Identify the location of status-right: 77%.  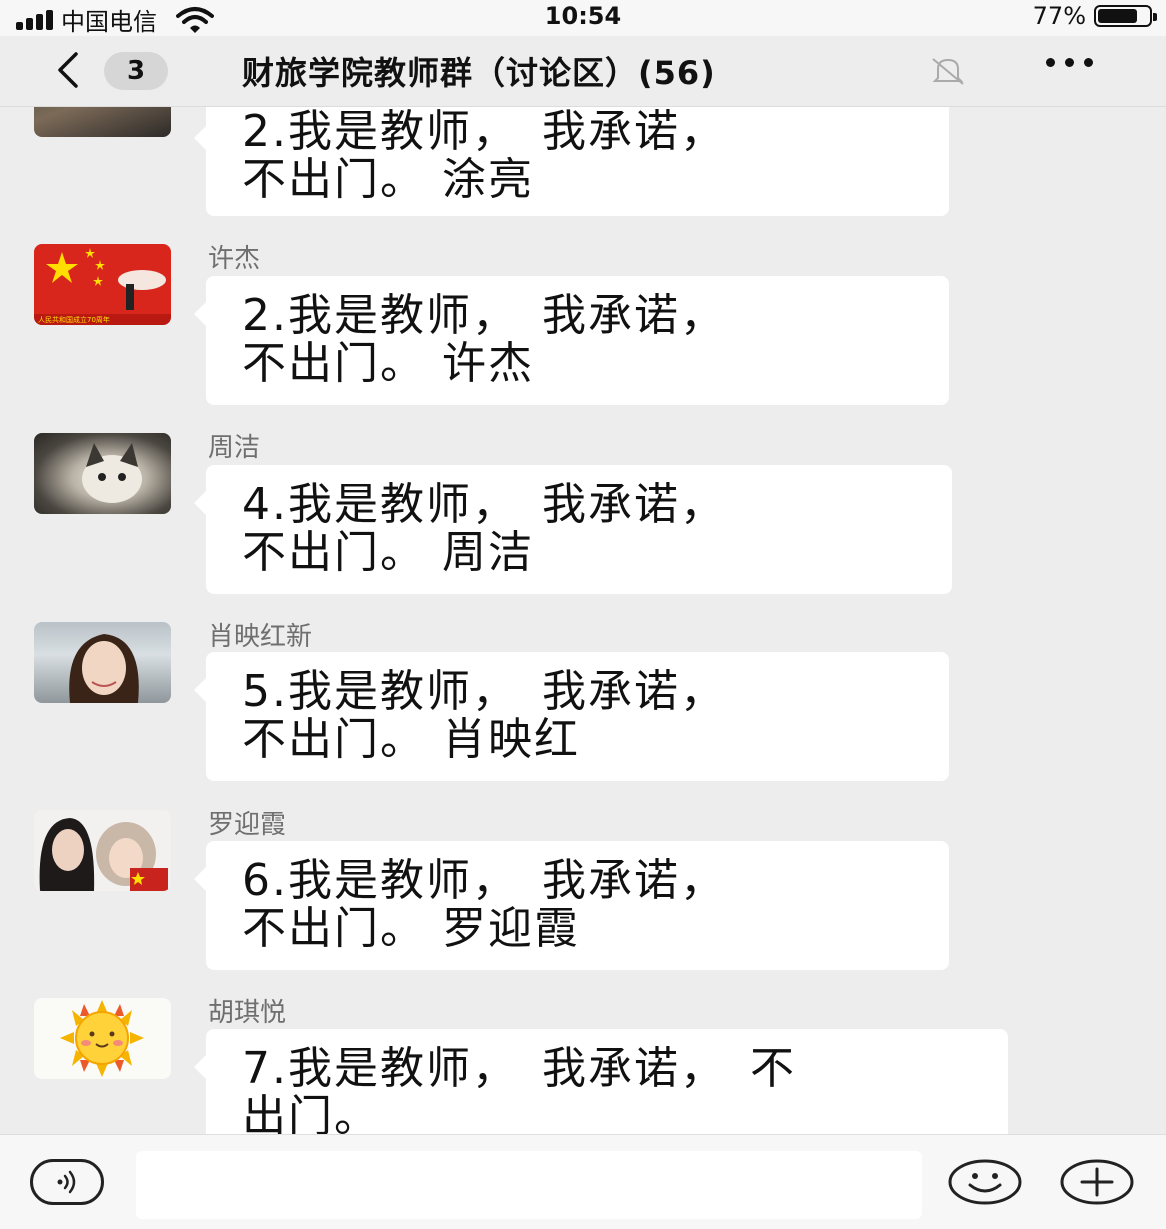
(1094, 16).